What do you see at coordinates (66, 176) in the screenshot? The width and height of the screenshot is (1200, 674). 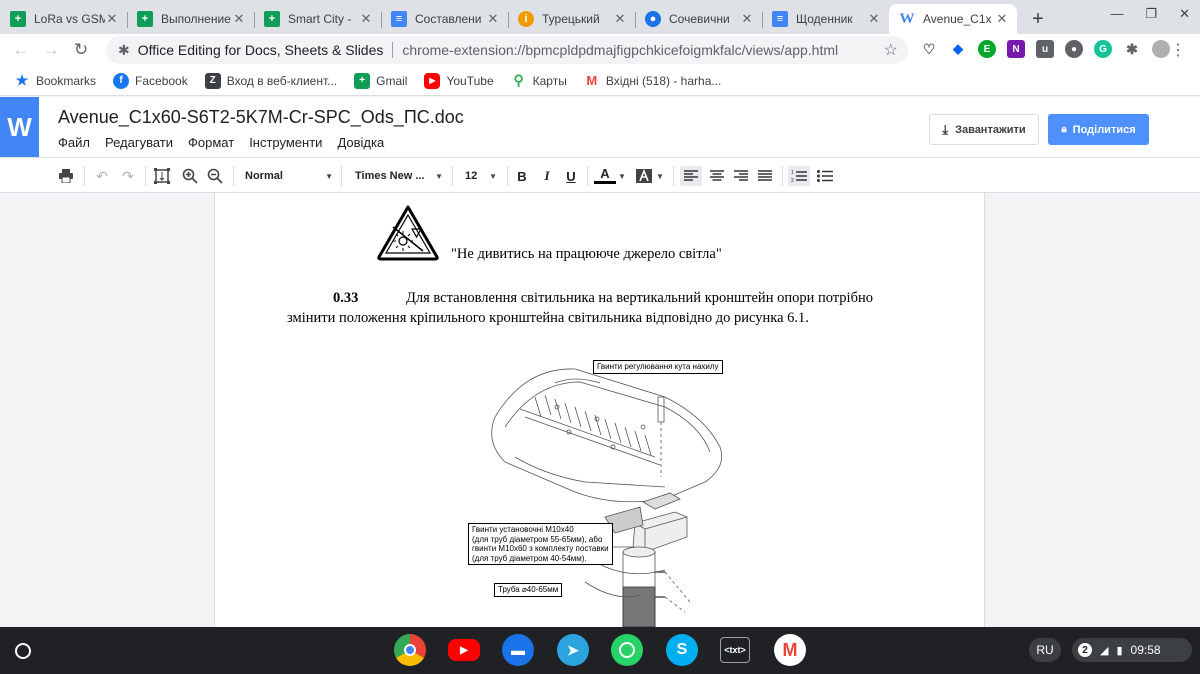 I see `print-icon` at bounding box center [66, 176].